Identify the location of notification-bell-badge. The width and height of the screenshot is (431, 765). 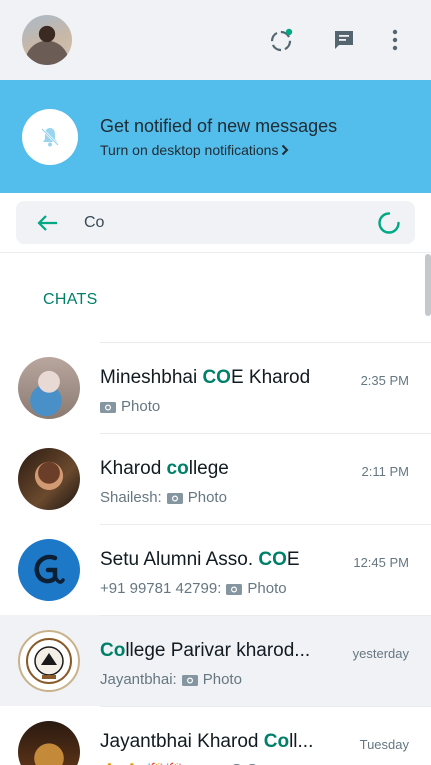
(50, 136).